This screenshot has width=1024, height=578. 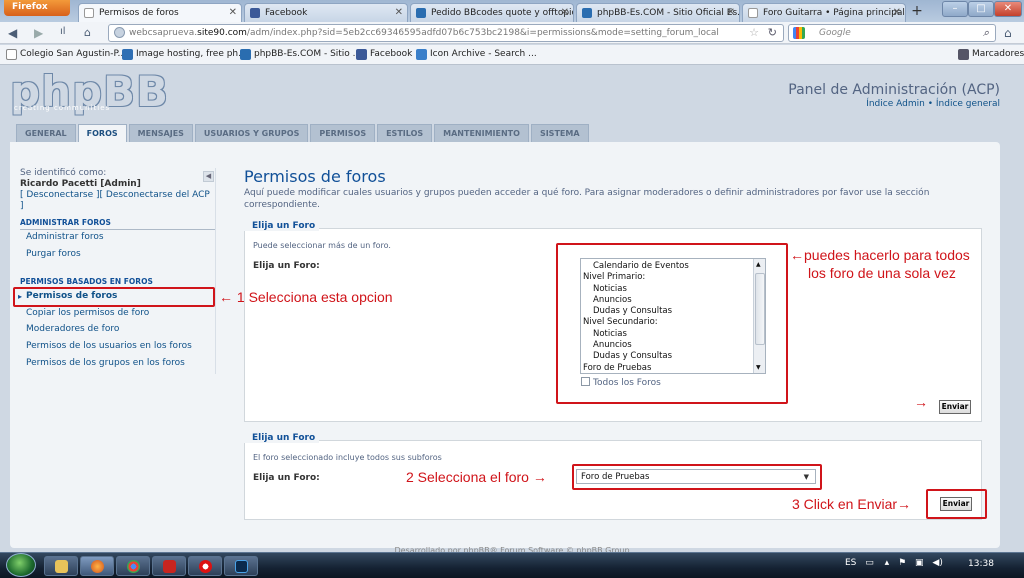 I want to click on taskbar-clock: 13:38, so click(x=981, y=564).